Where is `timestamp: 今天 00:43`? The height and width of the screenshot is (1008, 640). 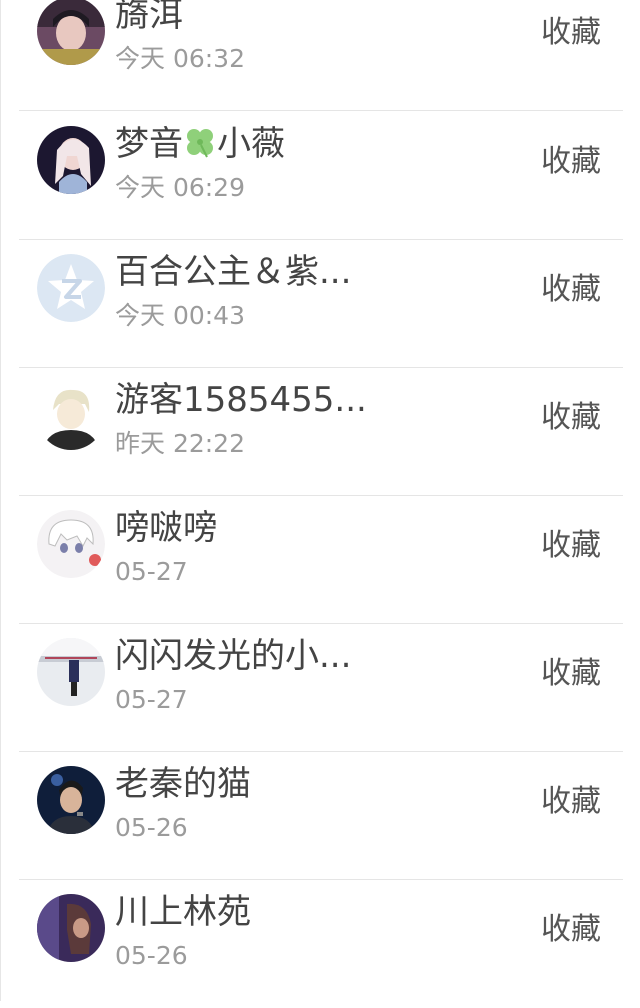
timestamp: 今天 00:43 is located at coordinates (180, 315).